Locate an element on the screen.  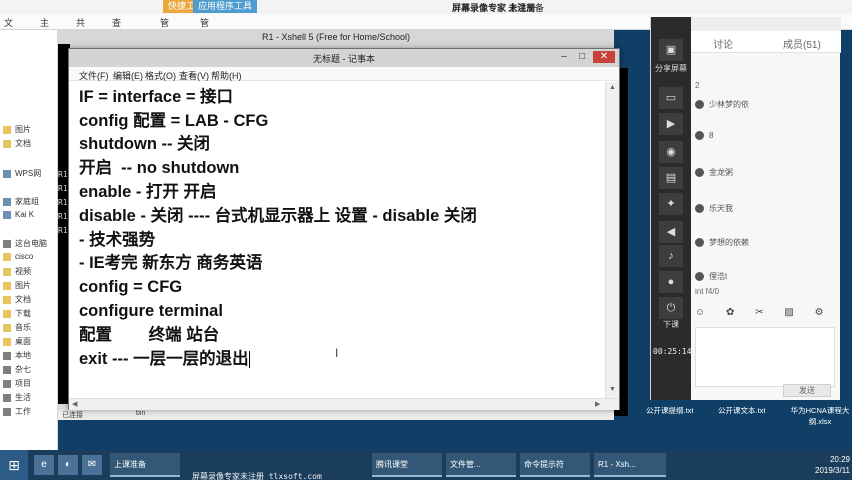
speaker-icon: ◀ is located at coordinates (671, 232).